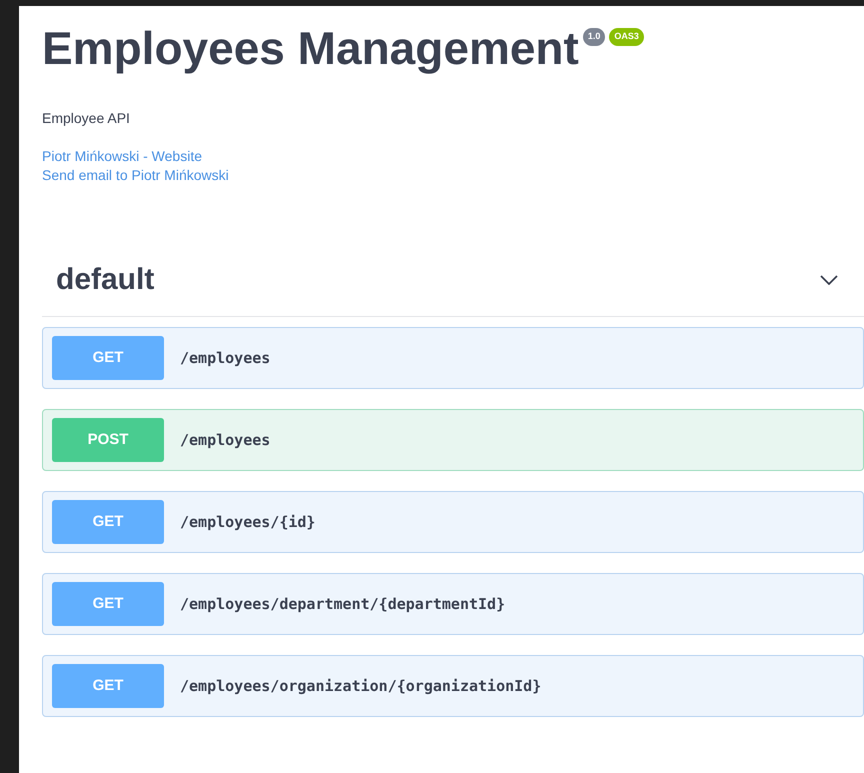 The image size is (864, 773). Describe the element at coordinates (453, 358) in the screenshot. I see `operation-row: GET /employees` at that location.